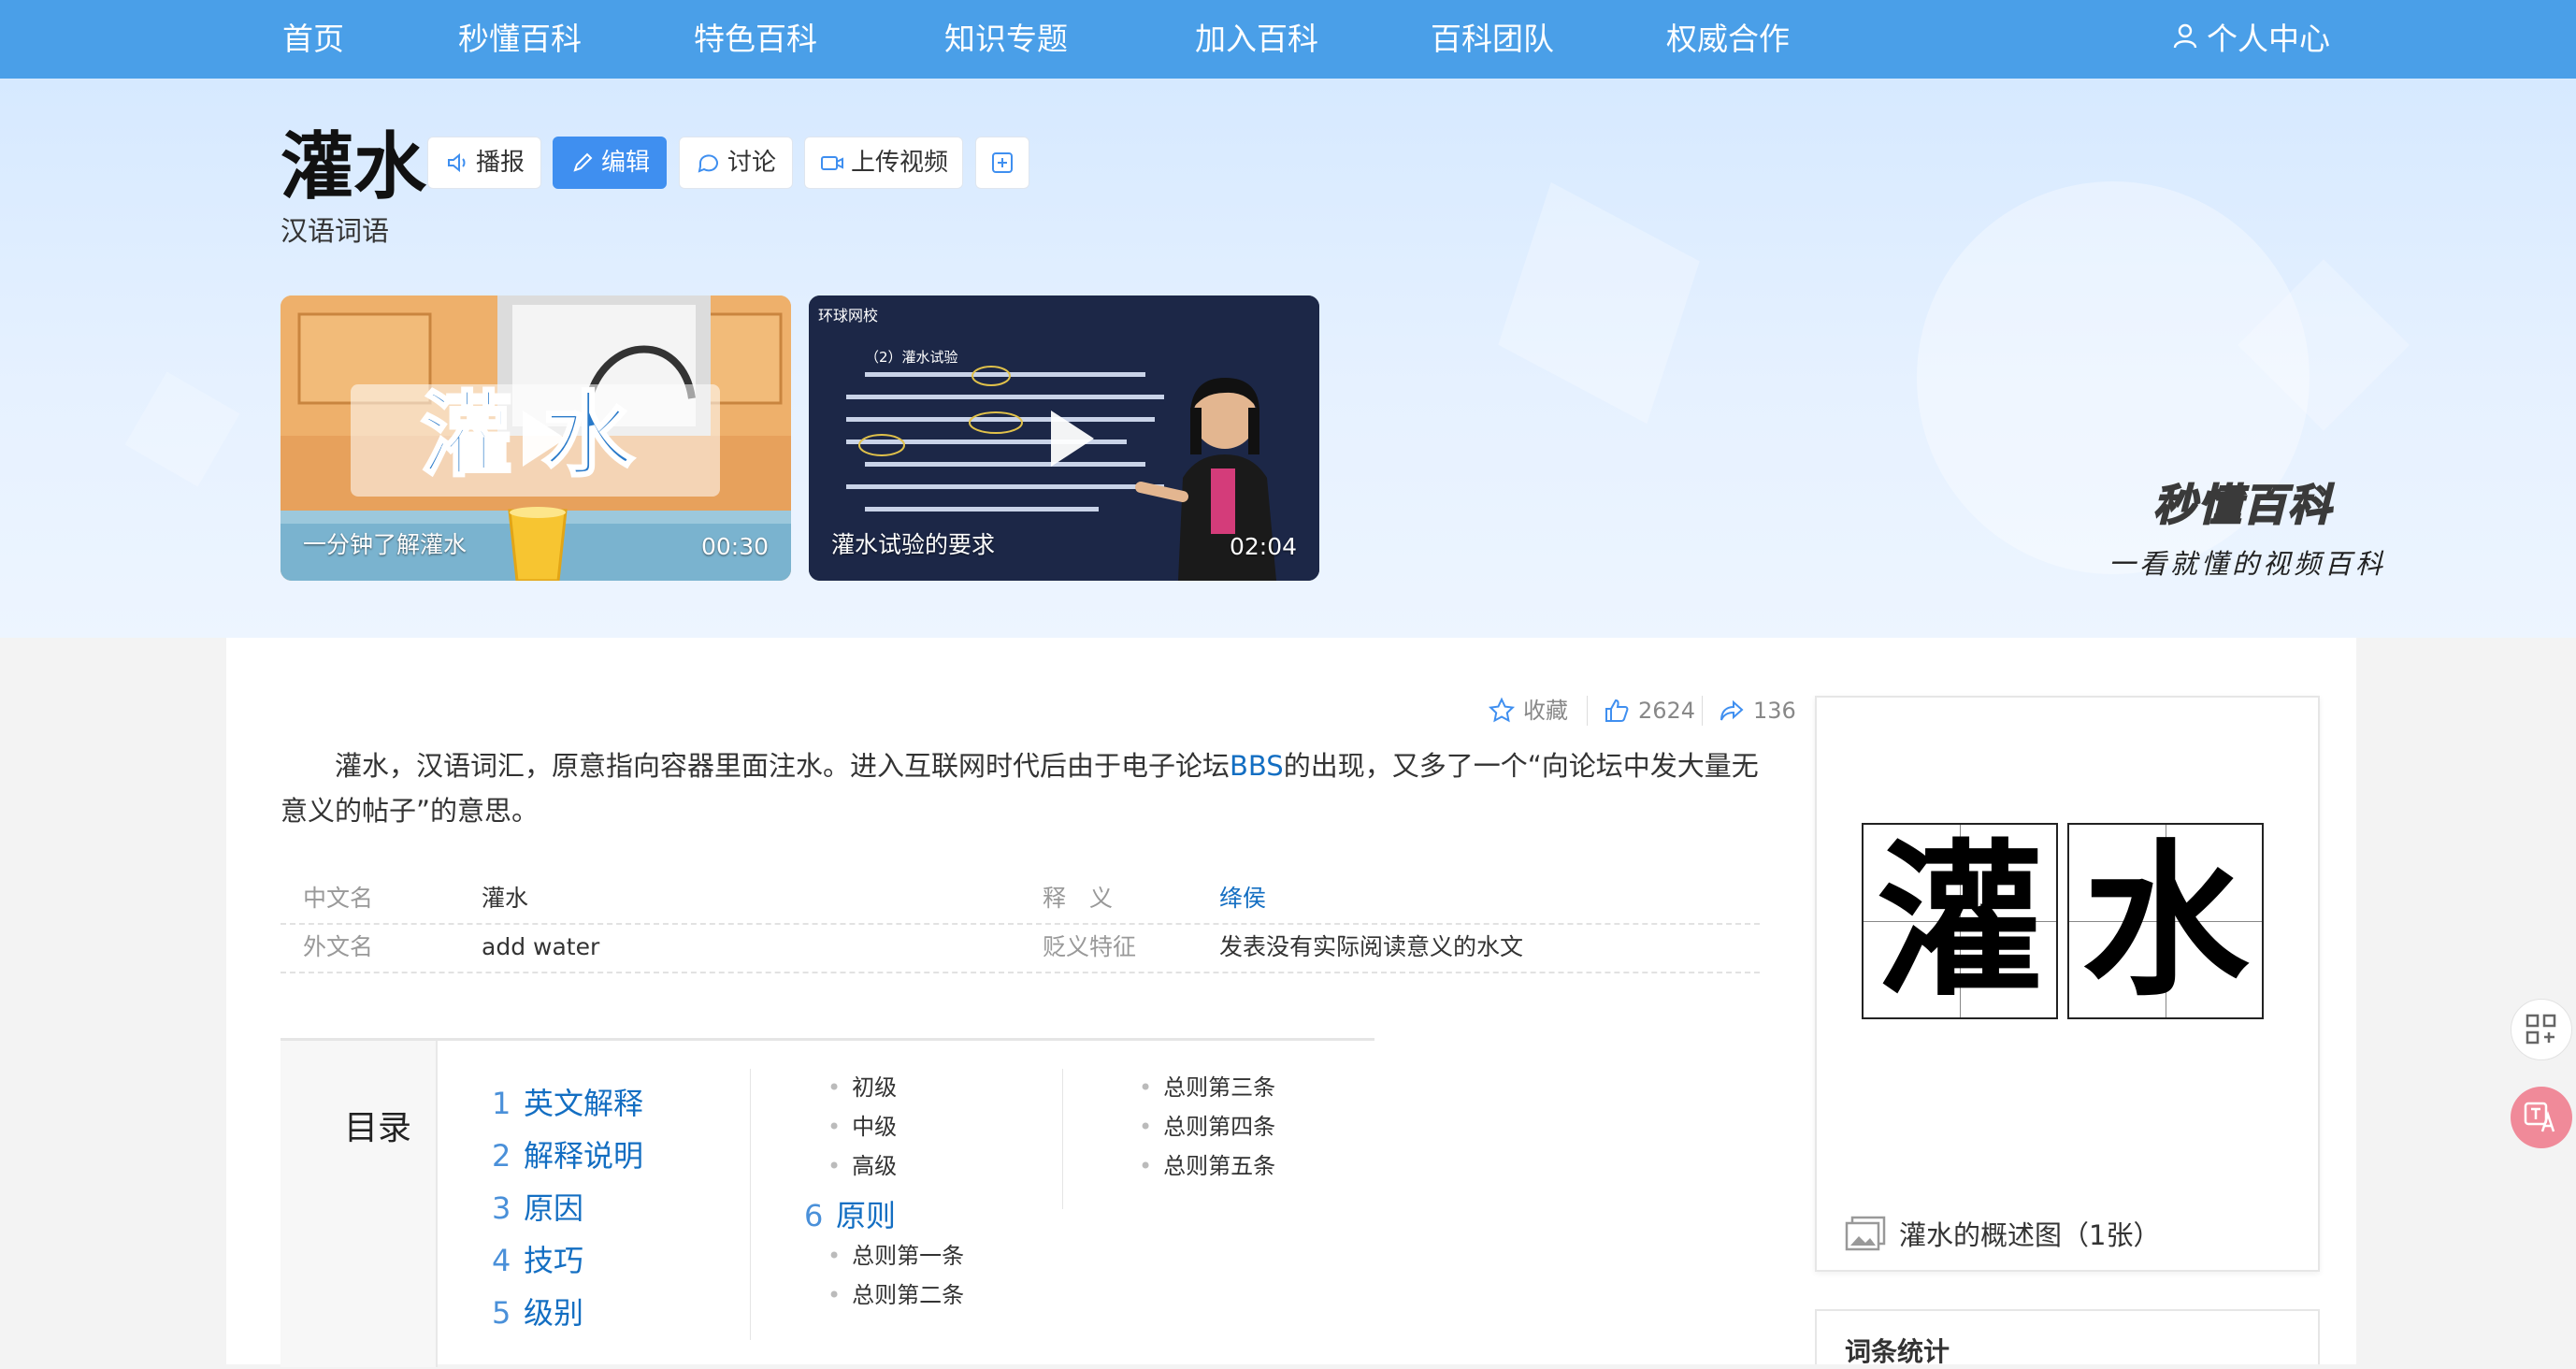 The image size is (2576, 1369). Describe the element at coordinates (708, 163) in the screenshot. I see `chat-bubble-icon` at that location.